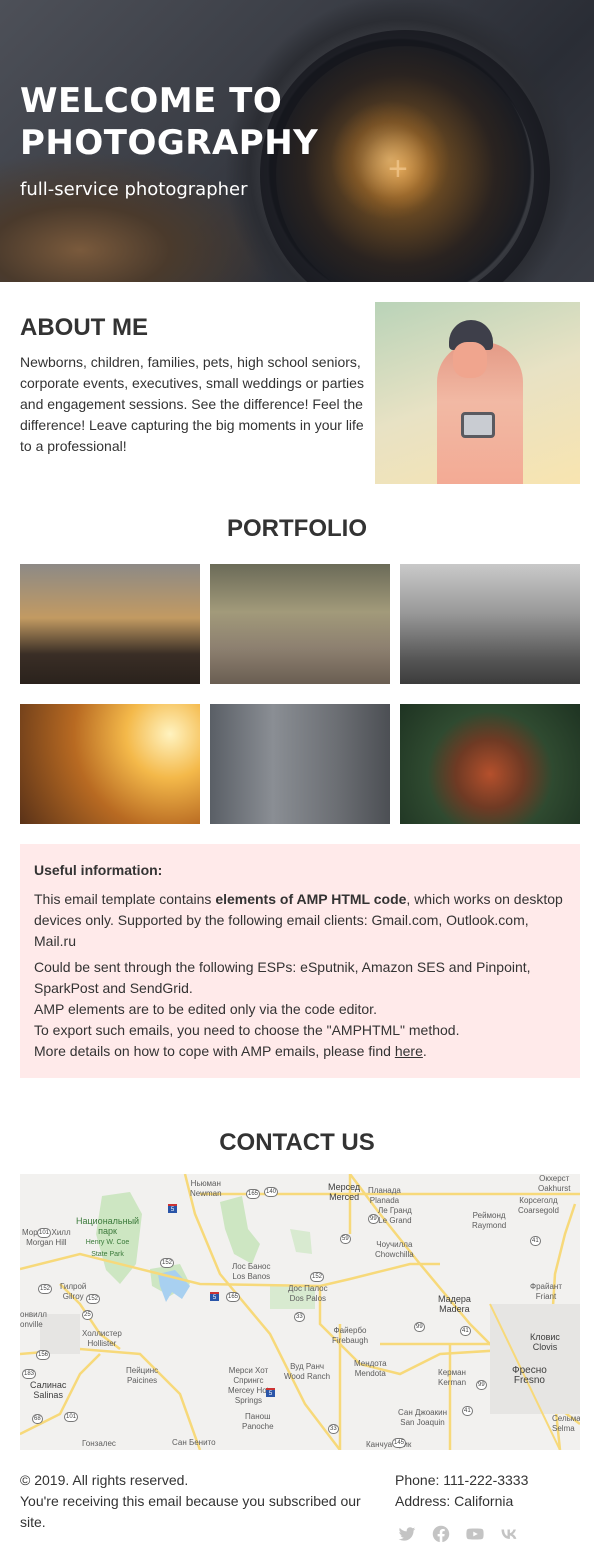 This screenshot has height=1560, width=594. I want to click on portfolio-image-silhouette, so click(490, 624).